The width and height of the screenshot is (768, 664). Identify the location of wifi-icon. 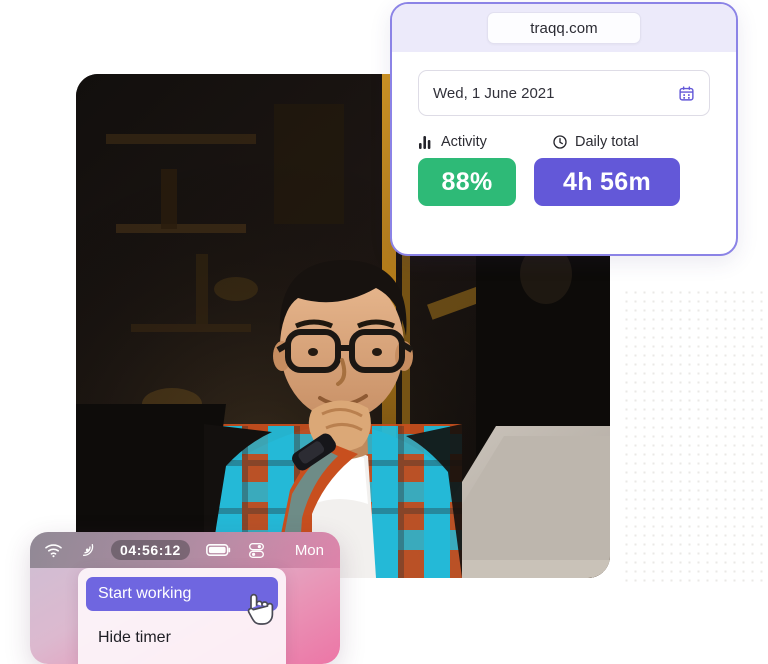
(53, 550).